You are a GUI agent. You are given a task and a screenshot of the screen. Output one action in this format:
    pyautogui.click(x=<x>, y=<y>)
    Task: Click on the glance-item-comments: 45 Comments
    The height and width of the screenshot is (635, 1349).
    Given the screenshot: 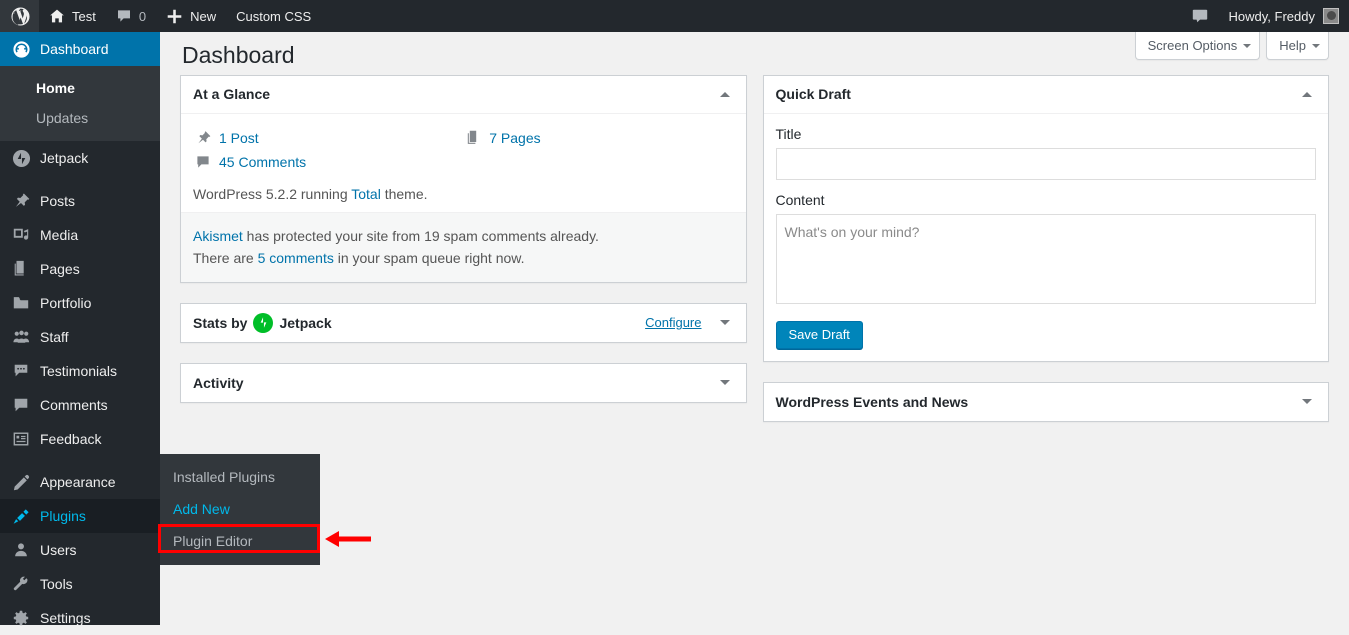 What is the action you would take?
    pyautogui.click(x=328, y=162)
    